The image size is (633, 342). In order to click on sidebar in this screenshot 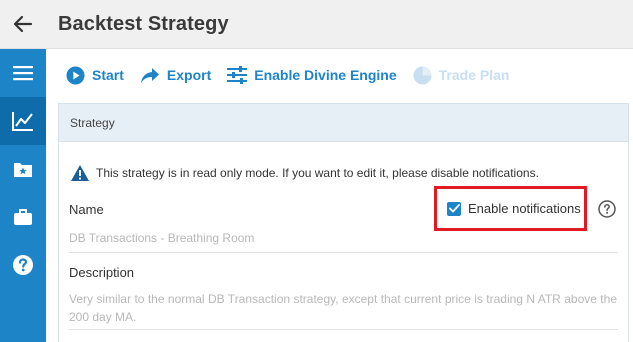, I will do `click(23, 195)`.